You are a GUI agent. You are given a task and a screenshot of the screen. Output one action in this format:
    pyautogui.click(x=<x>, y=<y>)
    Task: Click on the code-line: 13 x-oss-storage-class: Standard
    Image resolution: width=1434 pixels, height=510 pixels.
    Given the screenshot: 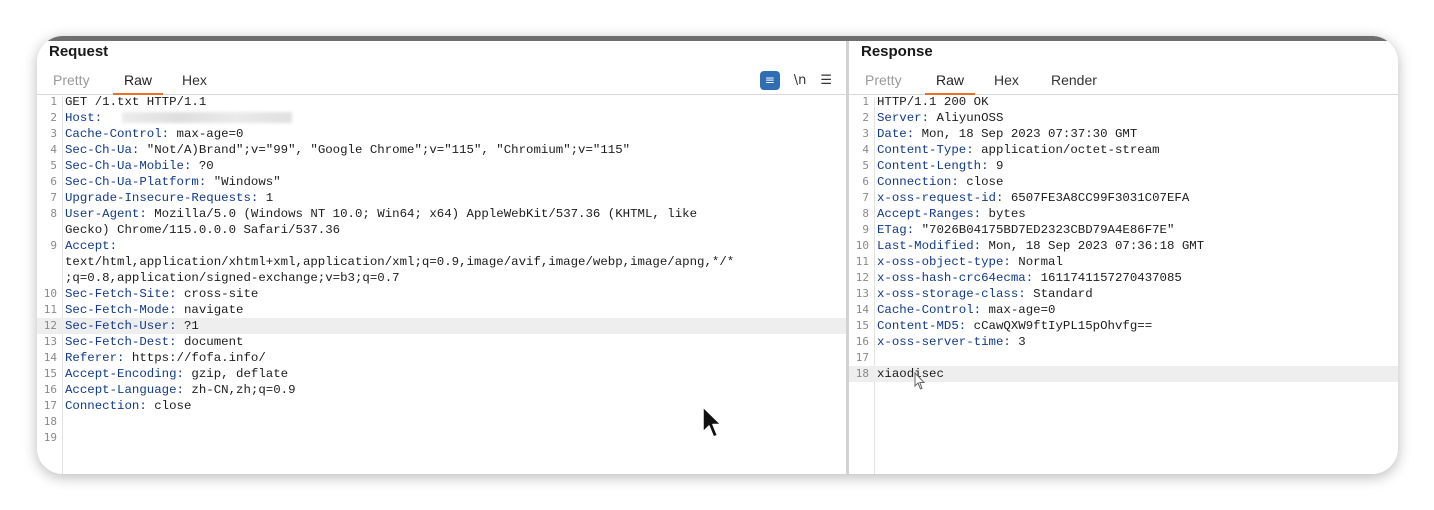 What is the action you would take?
    pyautogui.click(x=1123, y=294)
    